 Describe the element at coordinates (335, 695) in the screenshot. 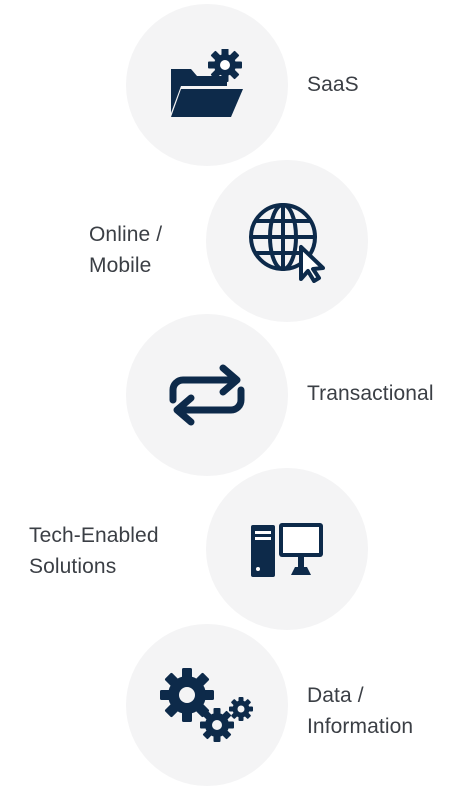

I see `data-information-label-line-1: Data /` at that location.